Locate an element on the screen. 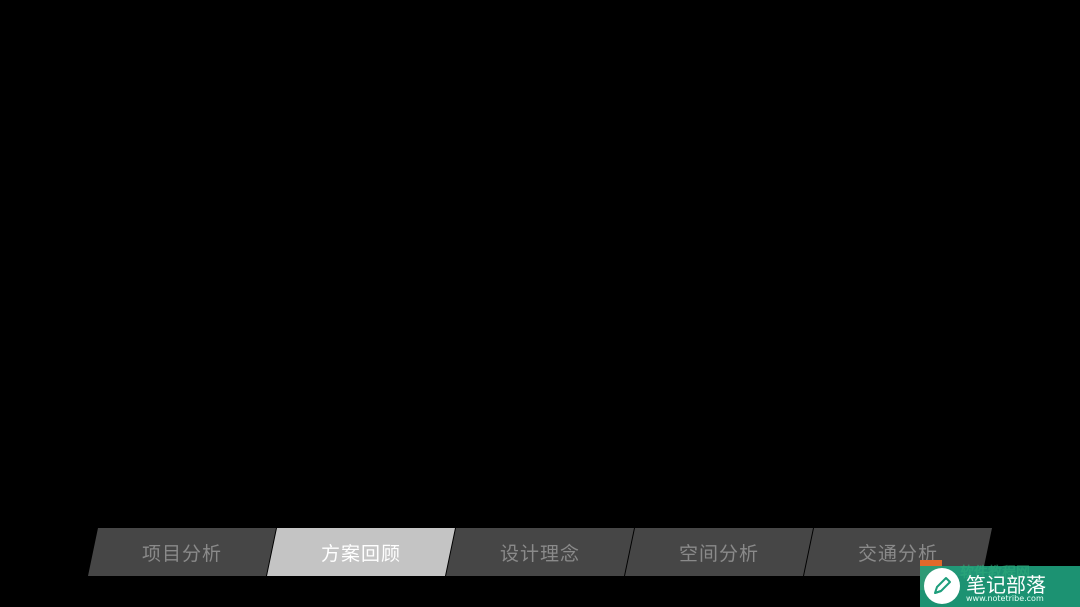  tab-label: 设计理念 is located at coordinates (539, 553).